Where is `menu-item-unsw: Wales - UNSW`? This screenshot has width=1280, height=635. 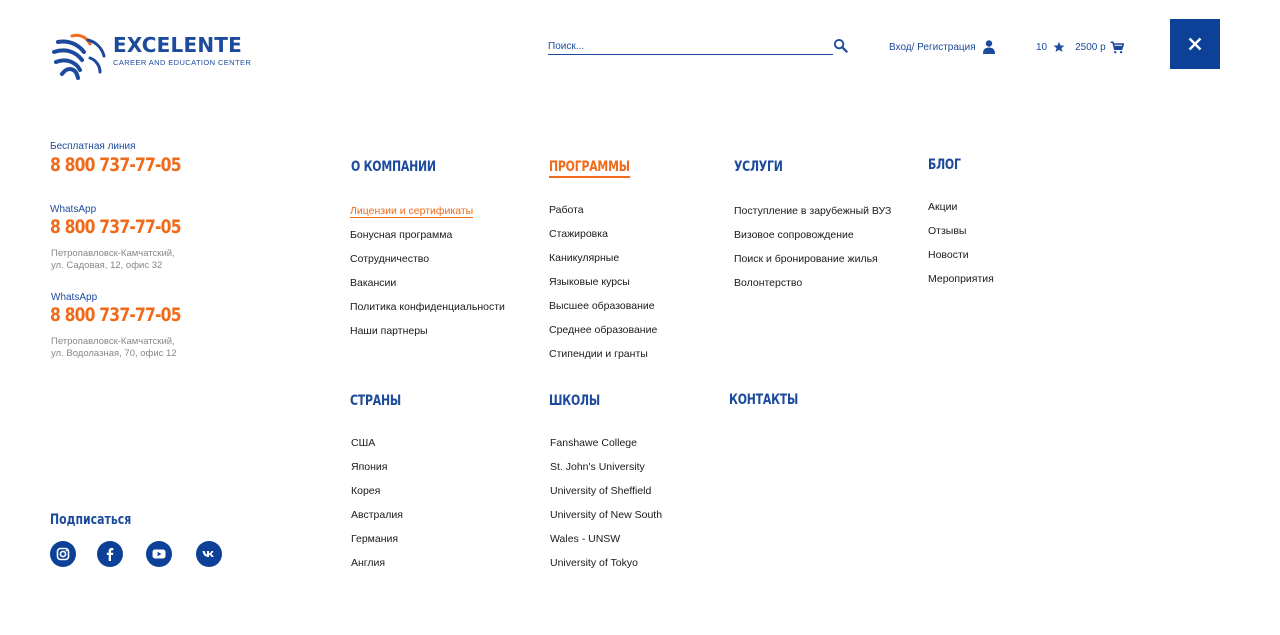
menu-item-unsw: Wales - UNSW is located at coordinates (606, 544).